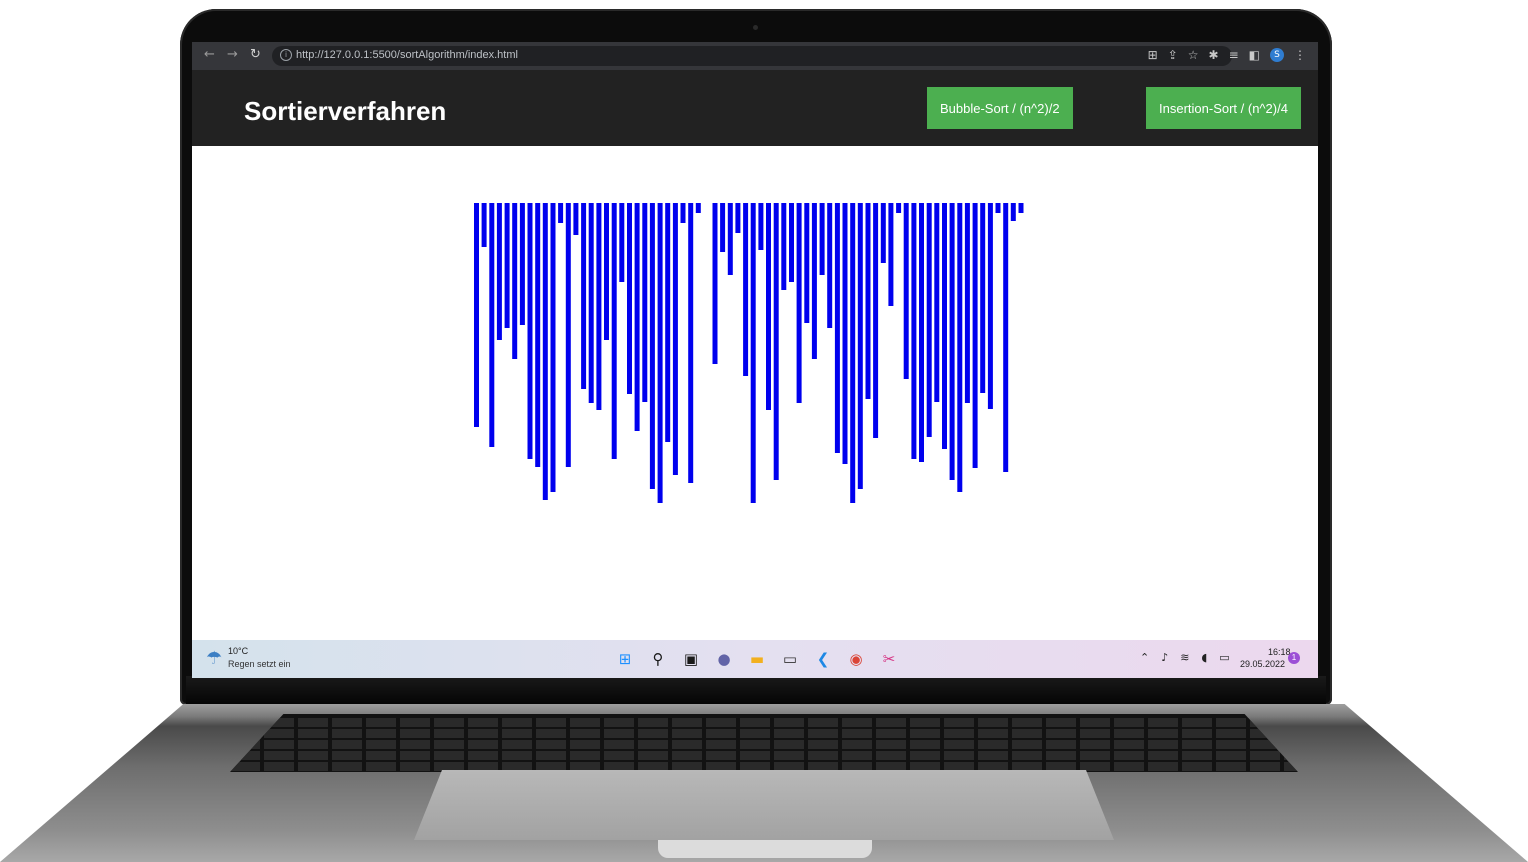 This screenshot has width=1528, height=862. I want to click on speaker-icon: ◖, so click(1204, 657).